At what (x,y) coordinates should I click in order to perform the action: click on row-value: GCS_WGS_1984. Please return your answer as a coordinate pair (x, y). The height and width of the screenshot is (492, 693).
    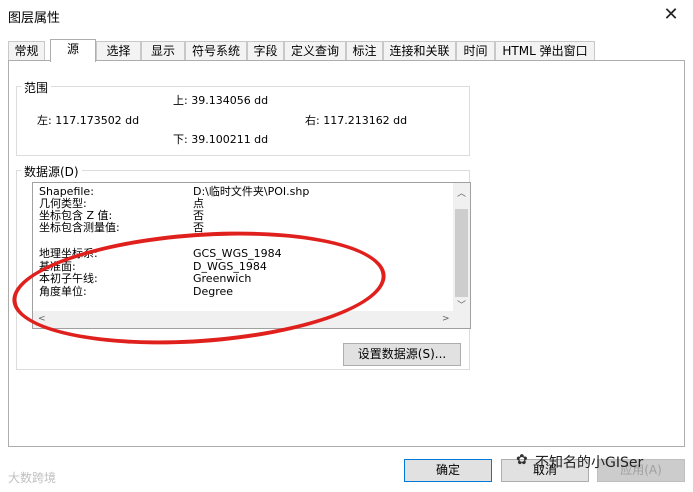
    Looking at the image, I should click on (237, 253).